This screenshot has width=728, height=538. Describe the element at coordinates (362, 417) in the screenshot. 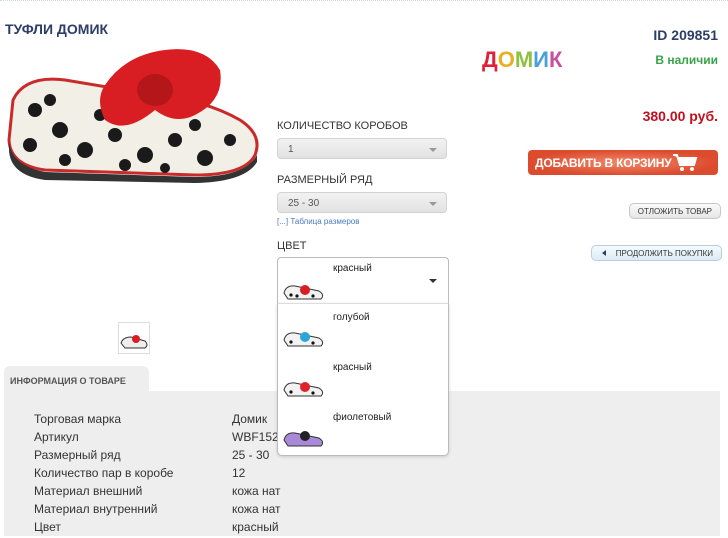

I see `color-option-label: фиолетовый` at that location.